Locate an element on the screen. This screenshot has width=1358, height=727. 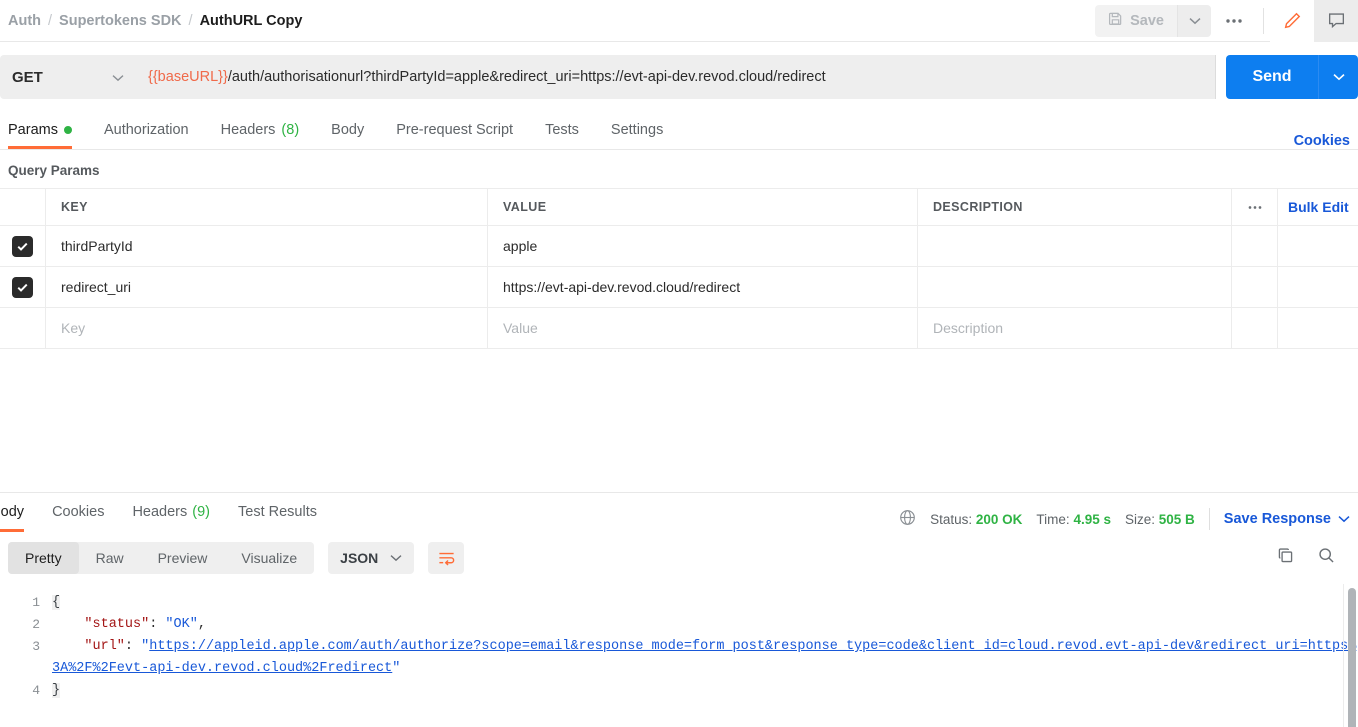
send-button: Send is located at coordinates (1272, 77).